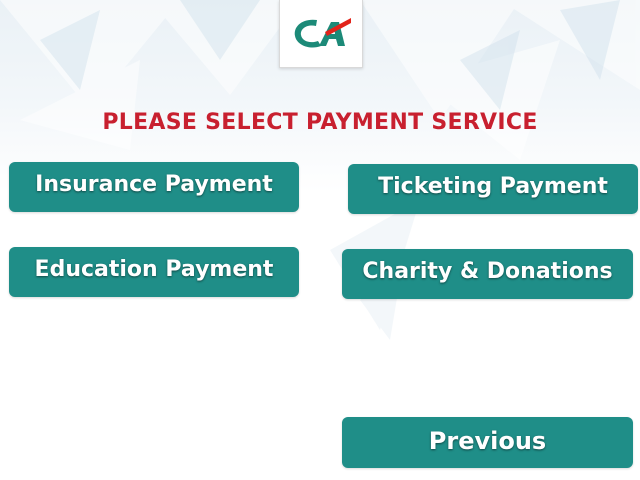  I want to click on credit-agricole-logo-icon, so click(322, 33).